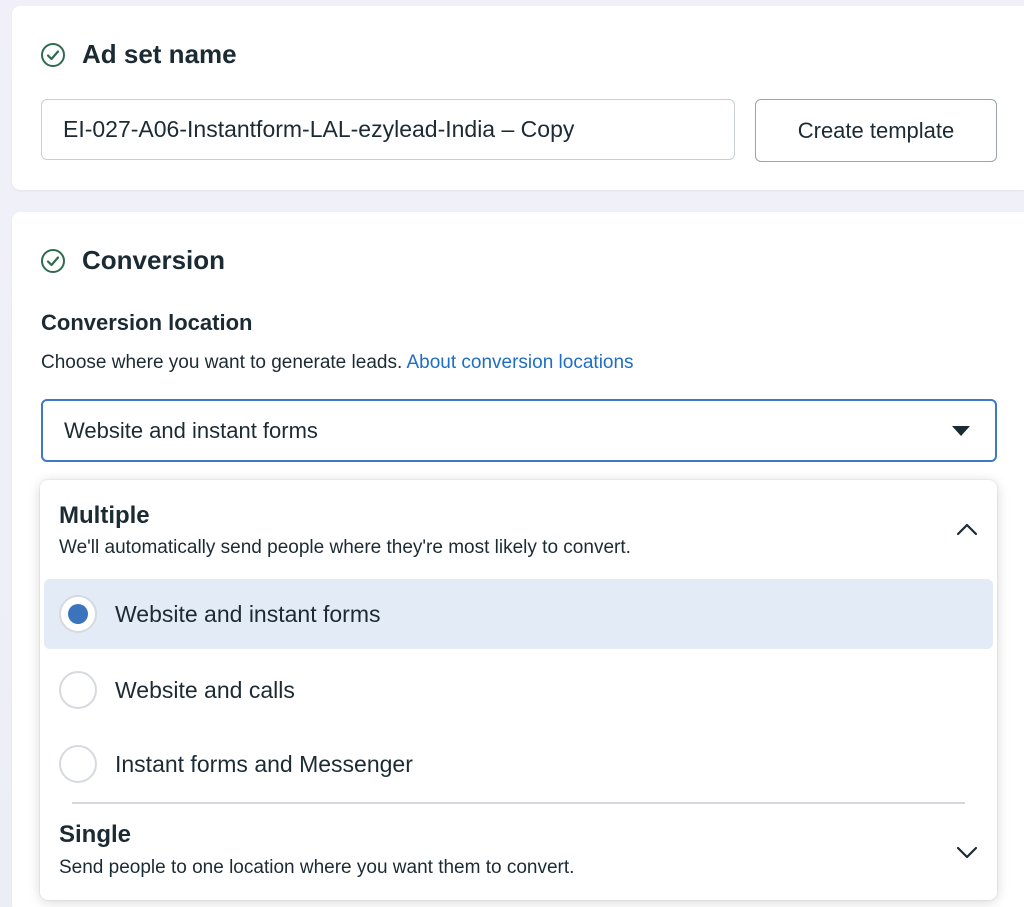 The height and width of the screenshot is (907, 1024). What do you see at coordinates (519, 430) in the screenshot?
I see `conversion-location-select: Website and instant forms` at bounding box center [519, 430].